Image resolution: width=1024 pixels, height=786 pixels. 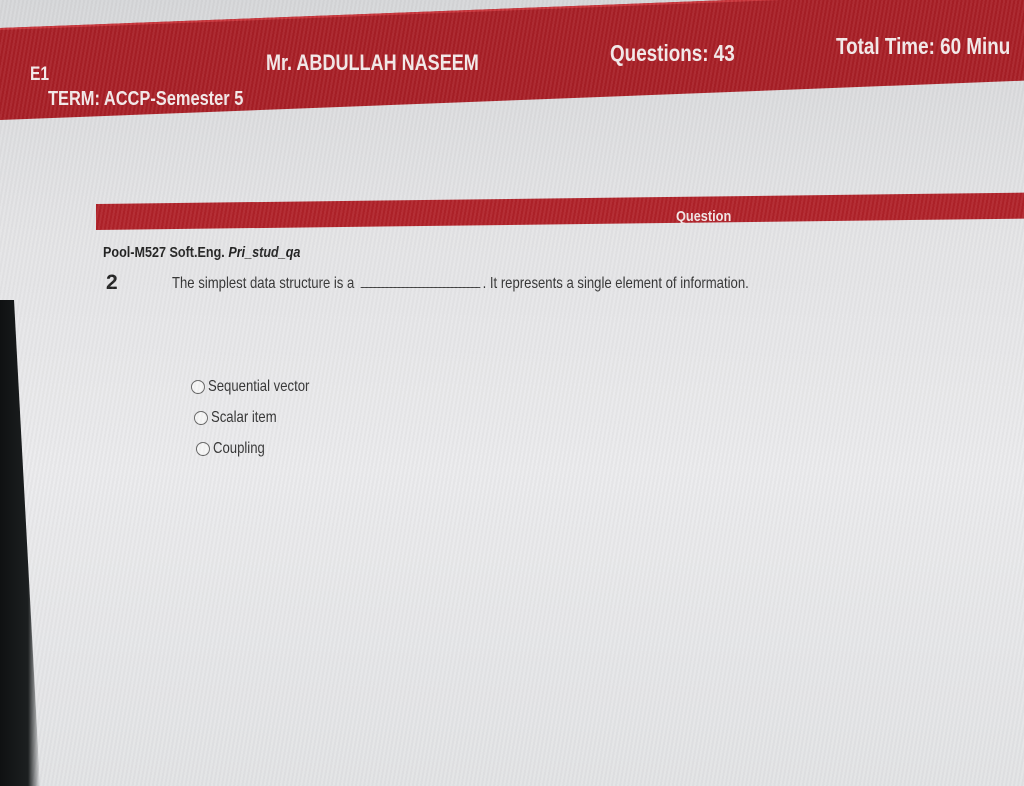 What do you see at coordinates (239, 448) in the screenshot?
I see `answer-option-label: Coupling` at bounding box center [239, 448].